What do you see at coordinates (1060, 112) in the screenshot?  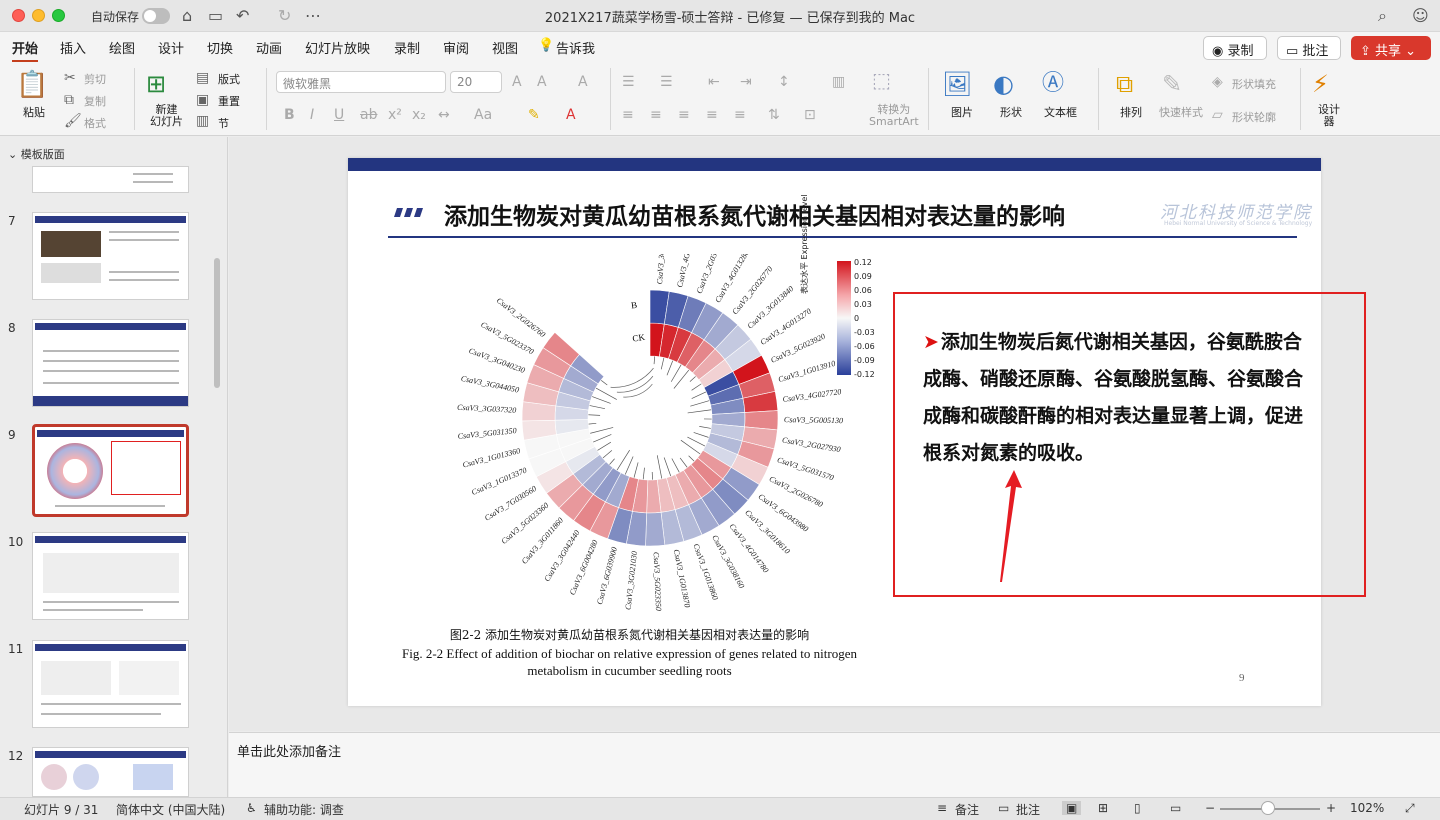 I see `textbox-button: 文本框` at bounding box center [1060, 112].